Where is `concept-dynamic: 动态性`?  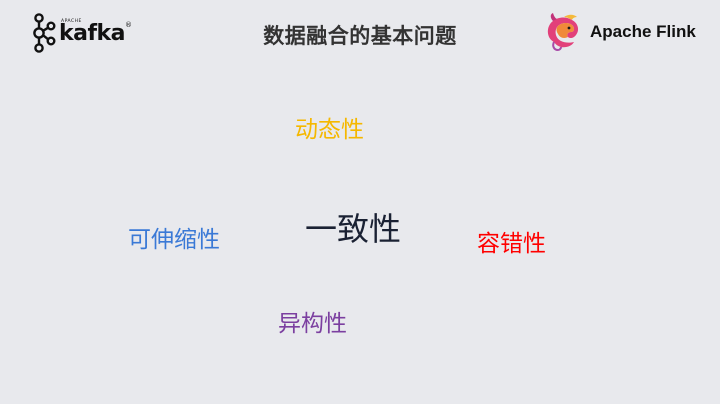
concept-dynamic: 动态性 is located at coordinates (329, 130).